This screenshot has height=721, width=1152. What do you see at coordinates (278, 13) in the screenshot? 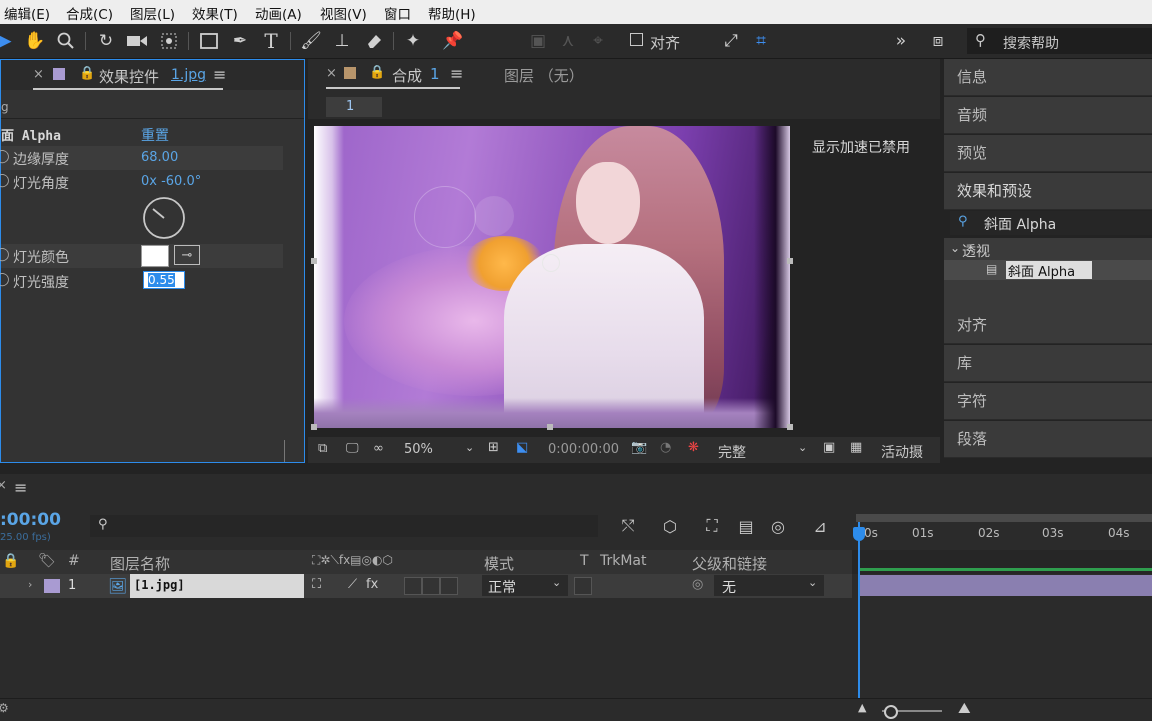
I see `menu-animation: 动画(A)` at bounding box center [278, 13].